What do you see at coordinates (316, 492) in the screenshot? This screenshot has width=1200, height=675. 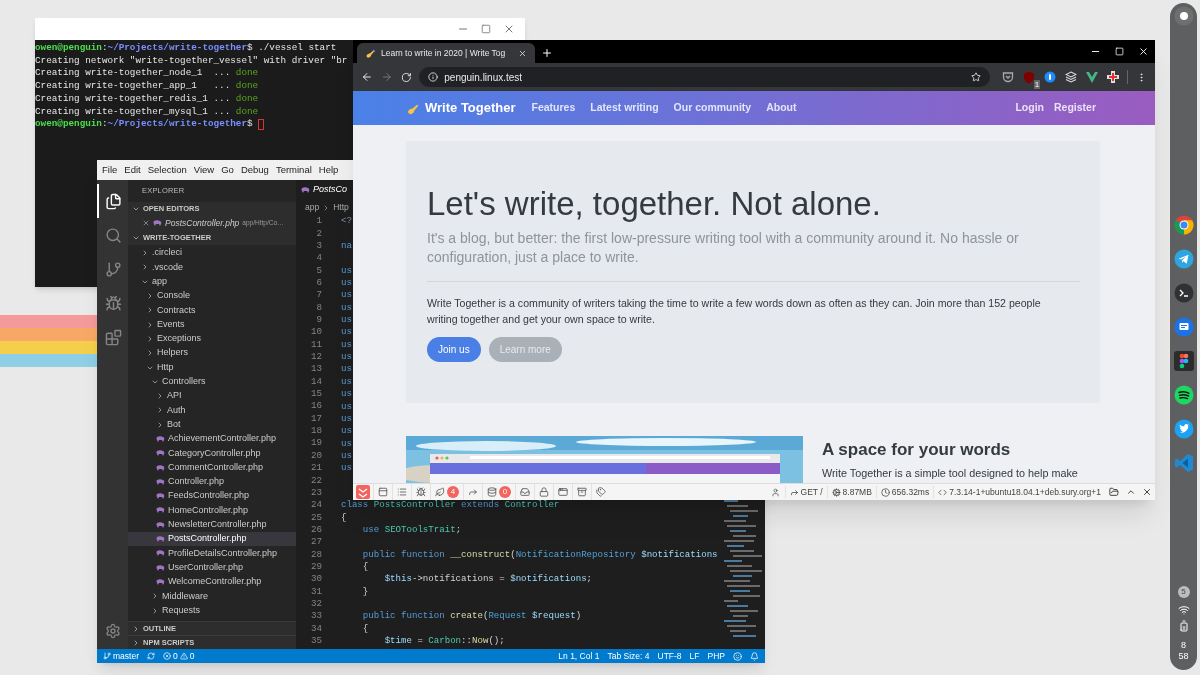 I see `line-number: 23` at bounding box center [316, 492].